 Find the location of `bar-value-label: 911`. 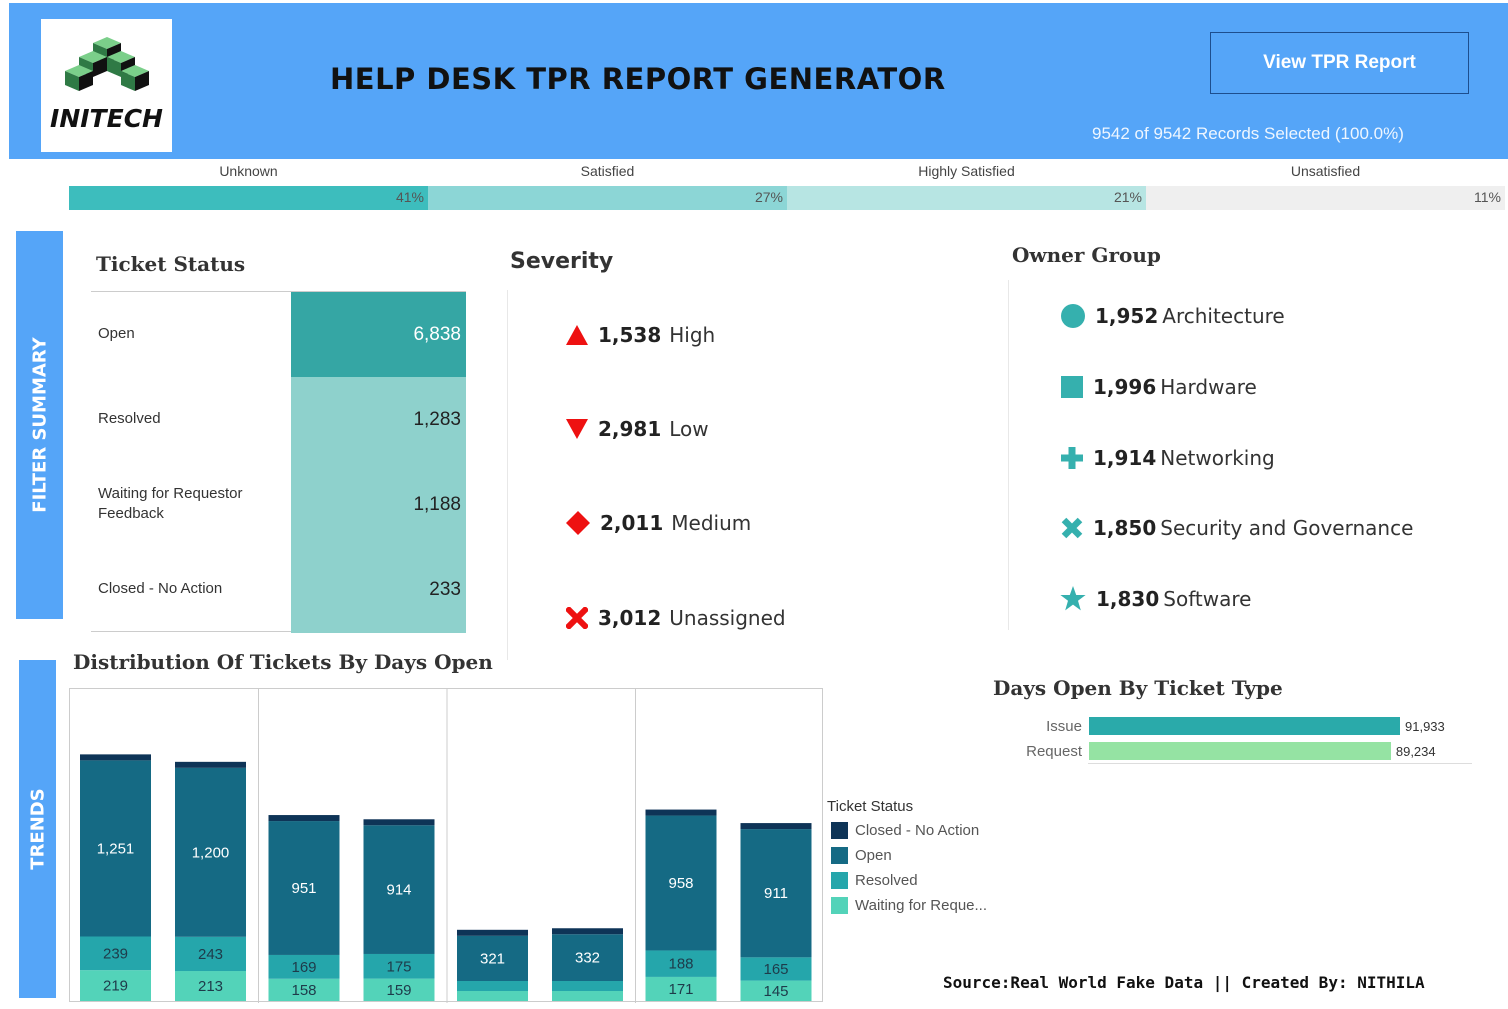

bar-value-label: 911 is located at coordinates (776, 893).